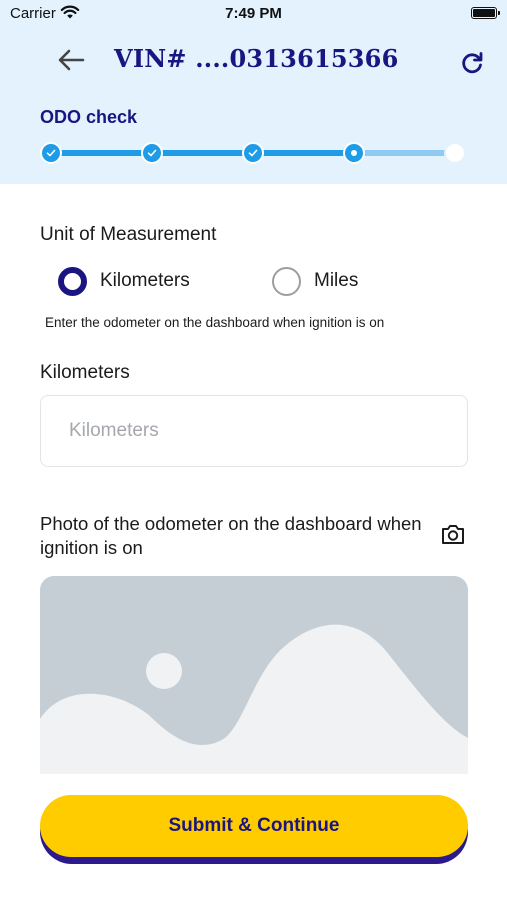  Describe the element at coordinates (203, 153) in the screenshot. I see `progress-fill` at that location.